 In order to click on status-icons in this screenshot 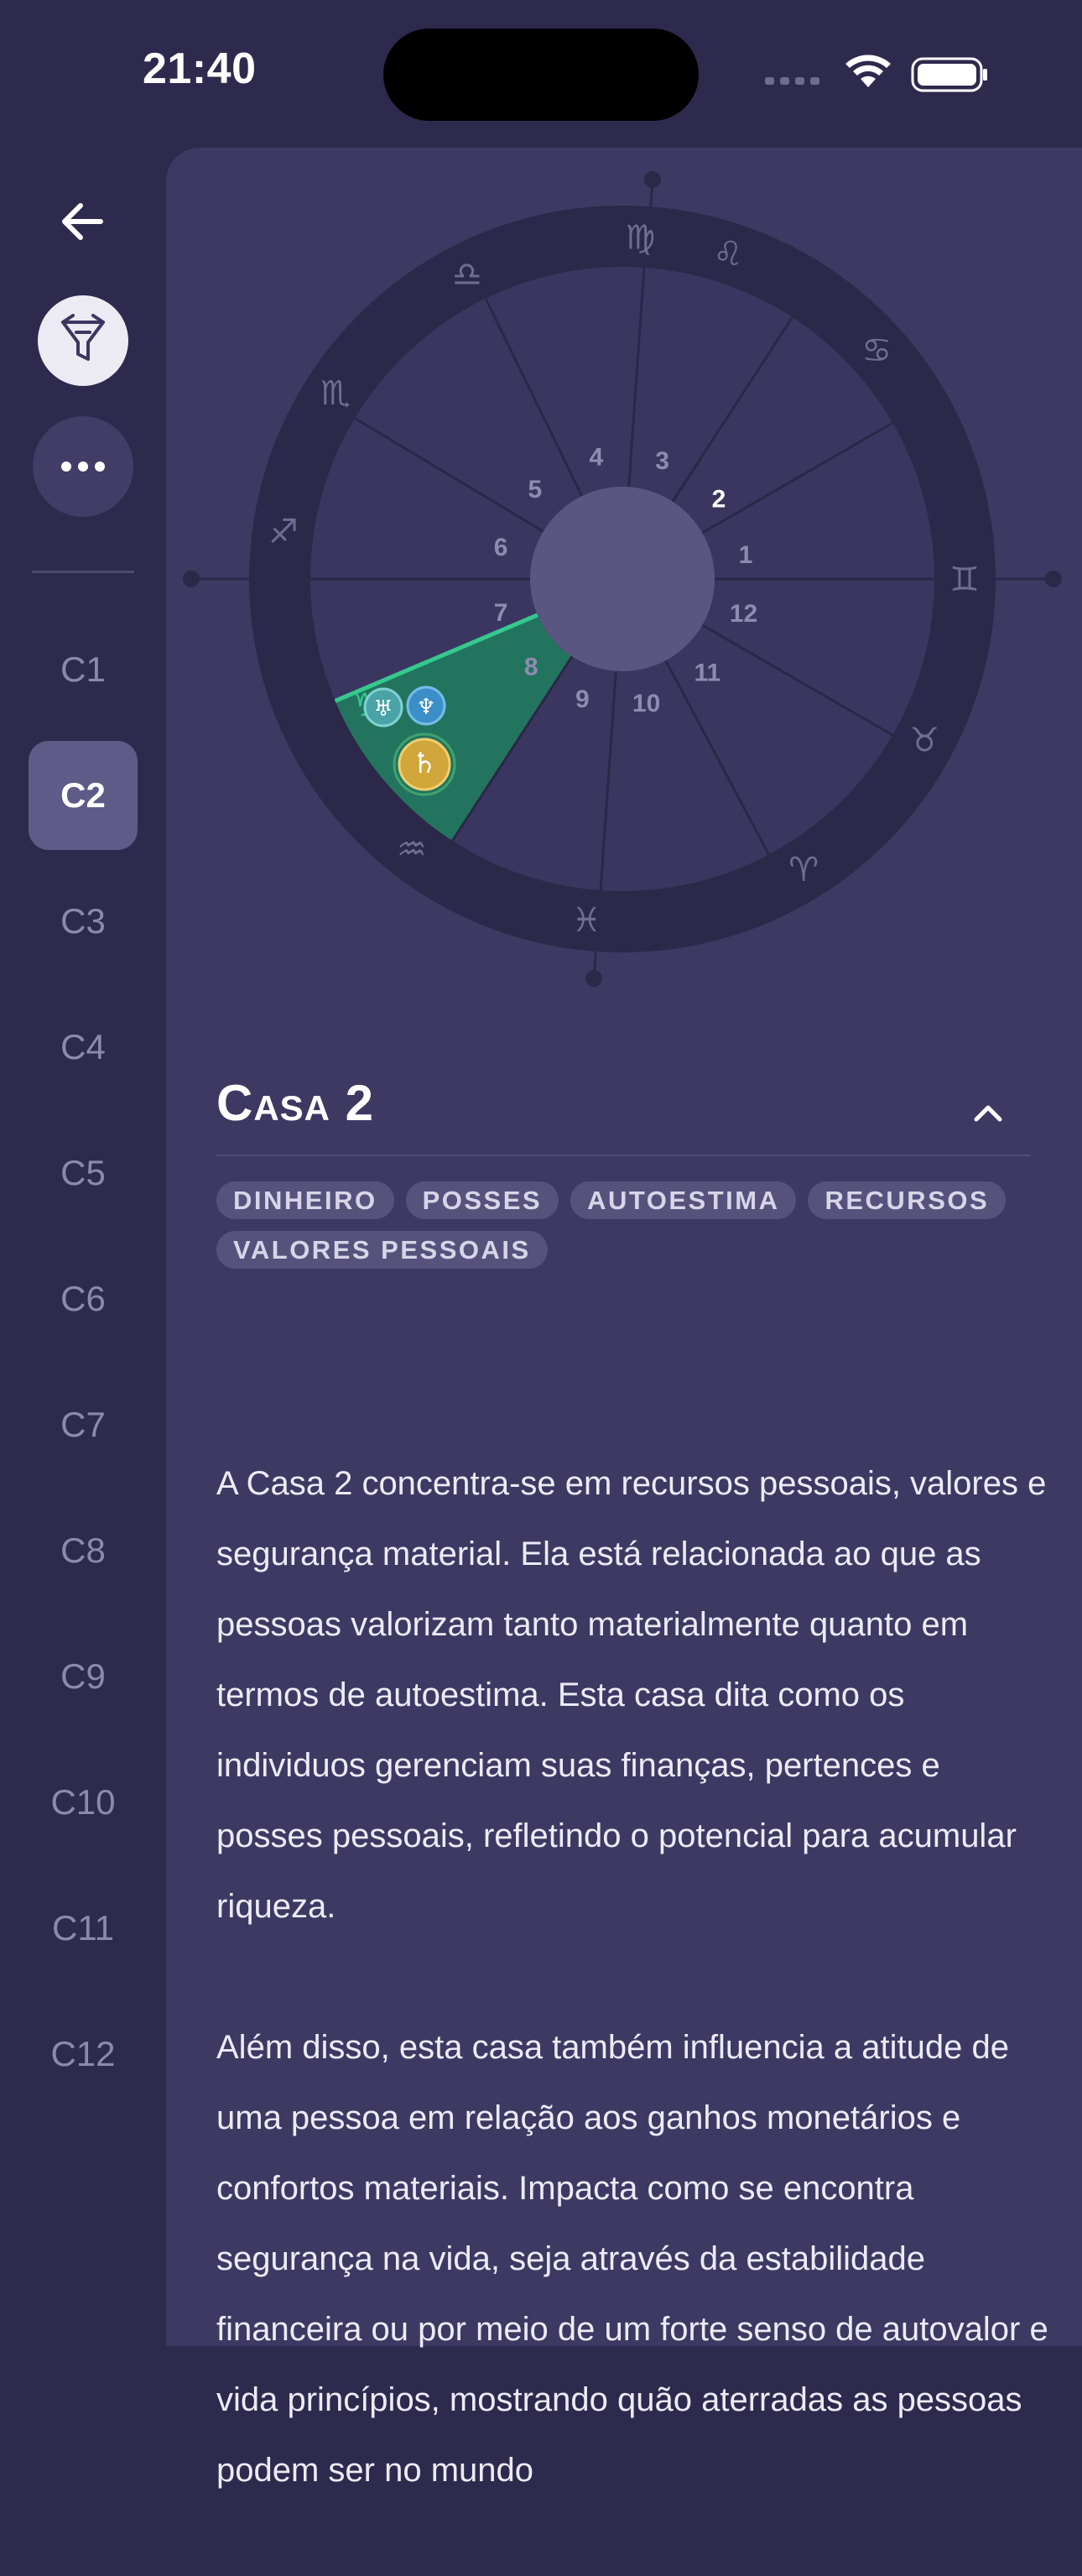, I will do `click(876, 73)`.